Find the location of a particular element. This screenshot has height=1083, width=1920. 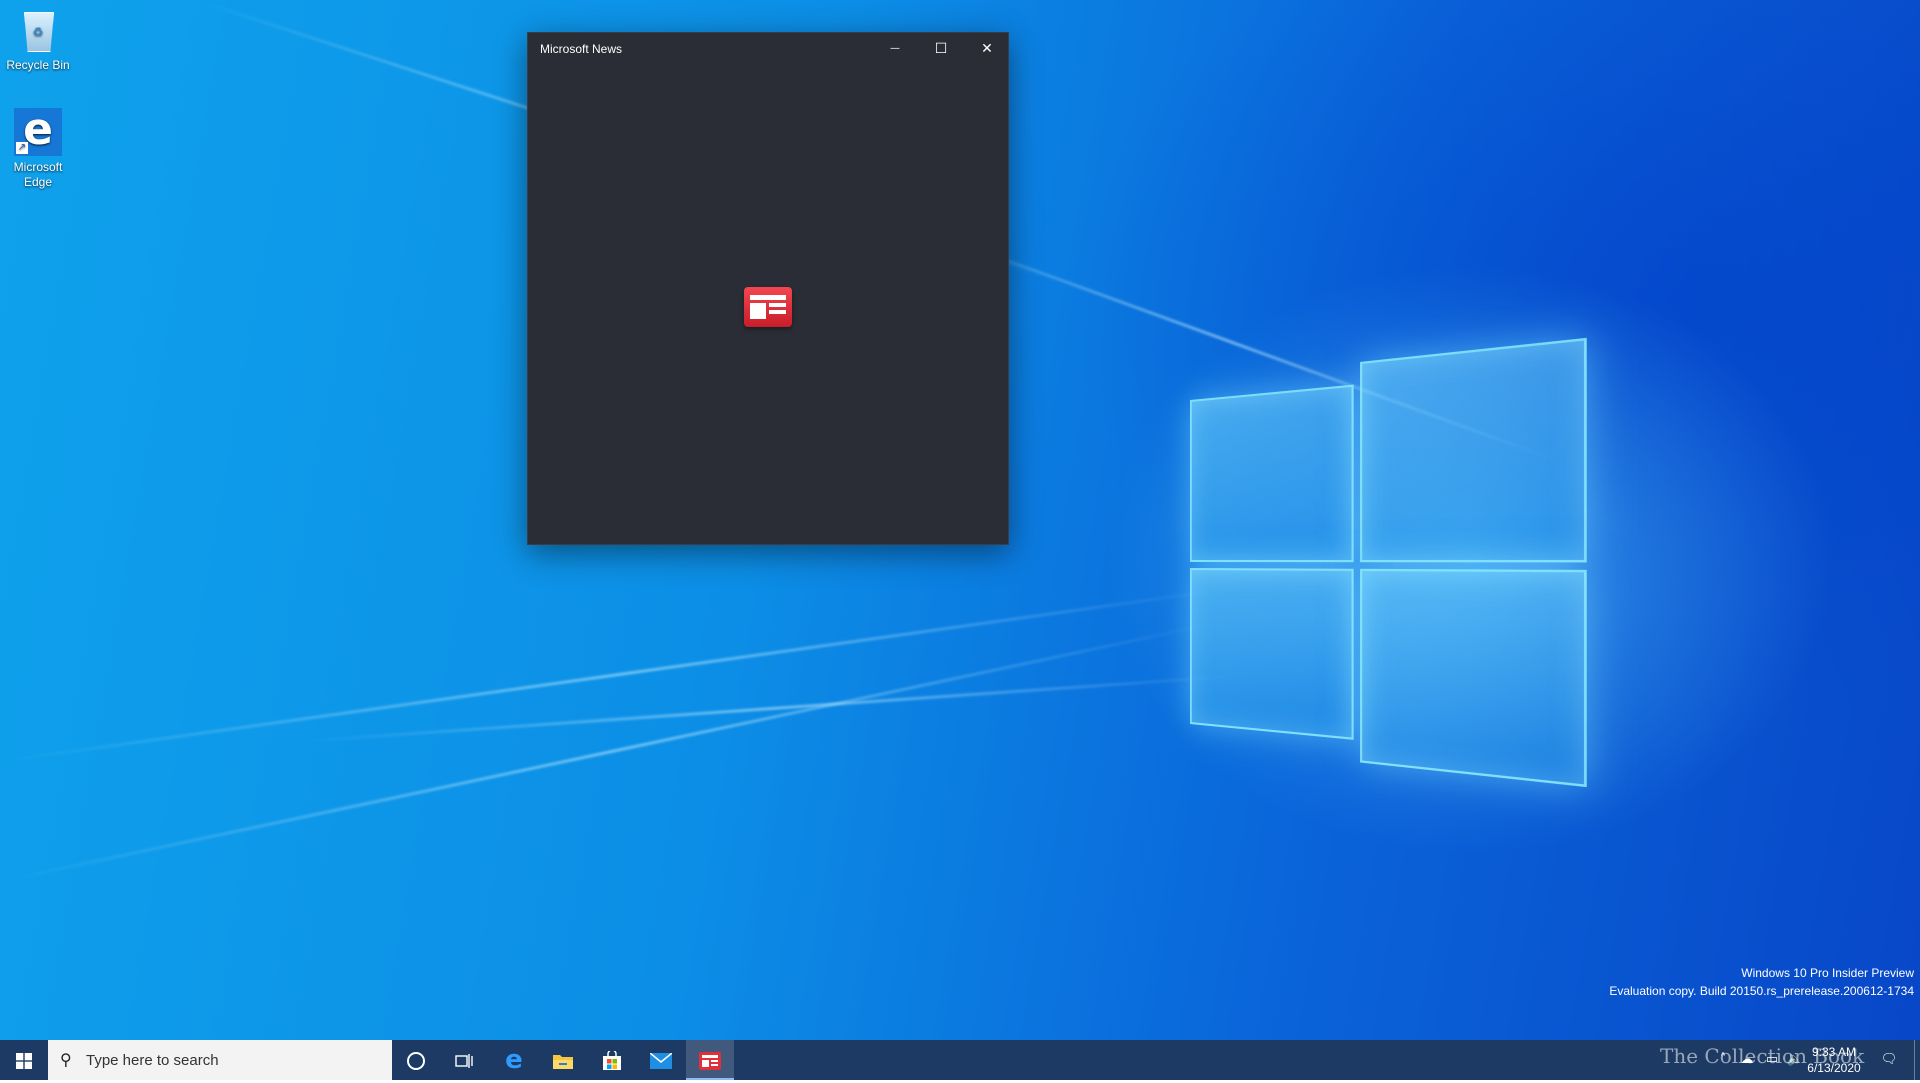

desktop-icon-microsoft-edge: e ↗ Microsoft Edge is located at coordinates (38, 149).